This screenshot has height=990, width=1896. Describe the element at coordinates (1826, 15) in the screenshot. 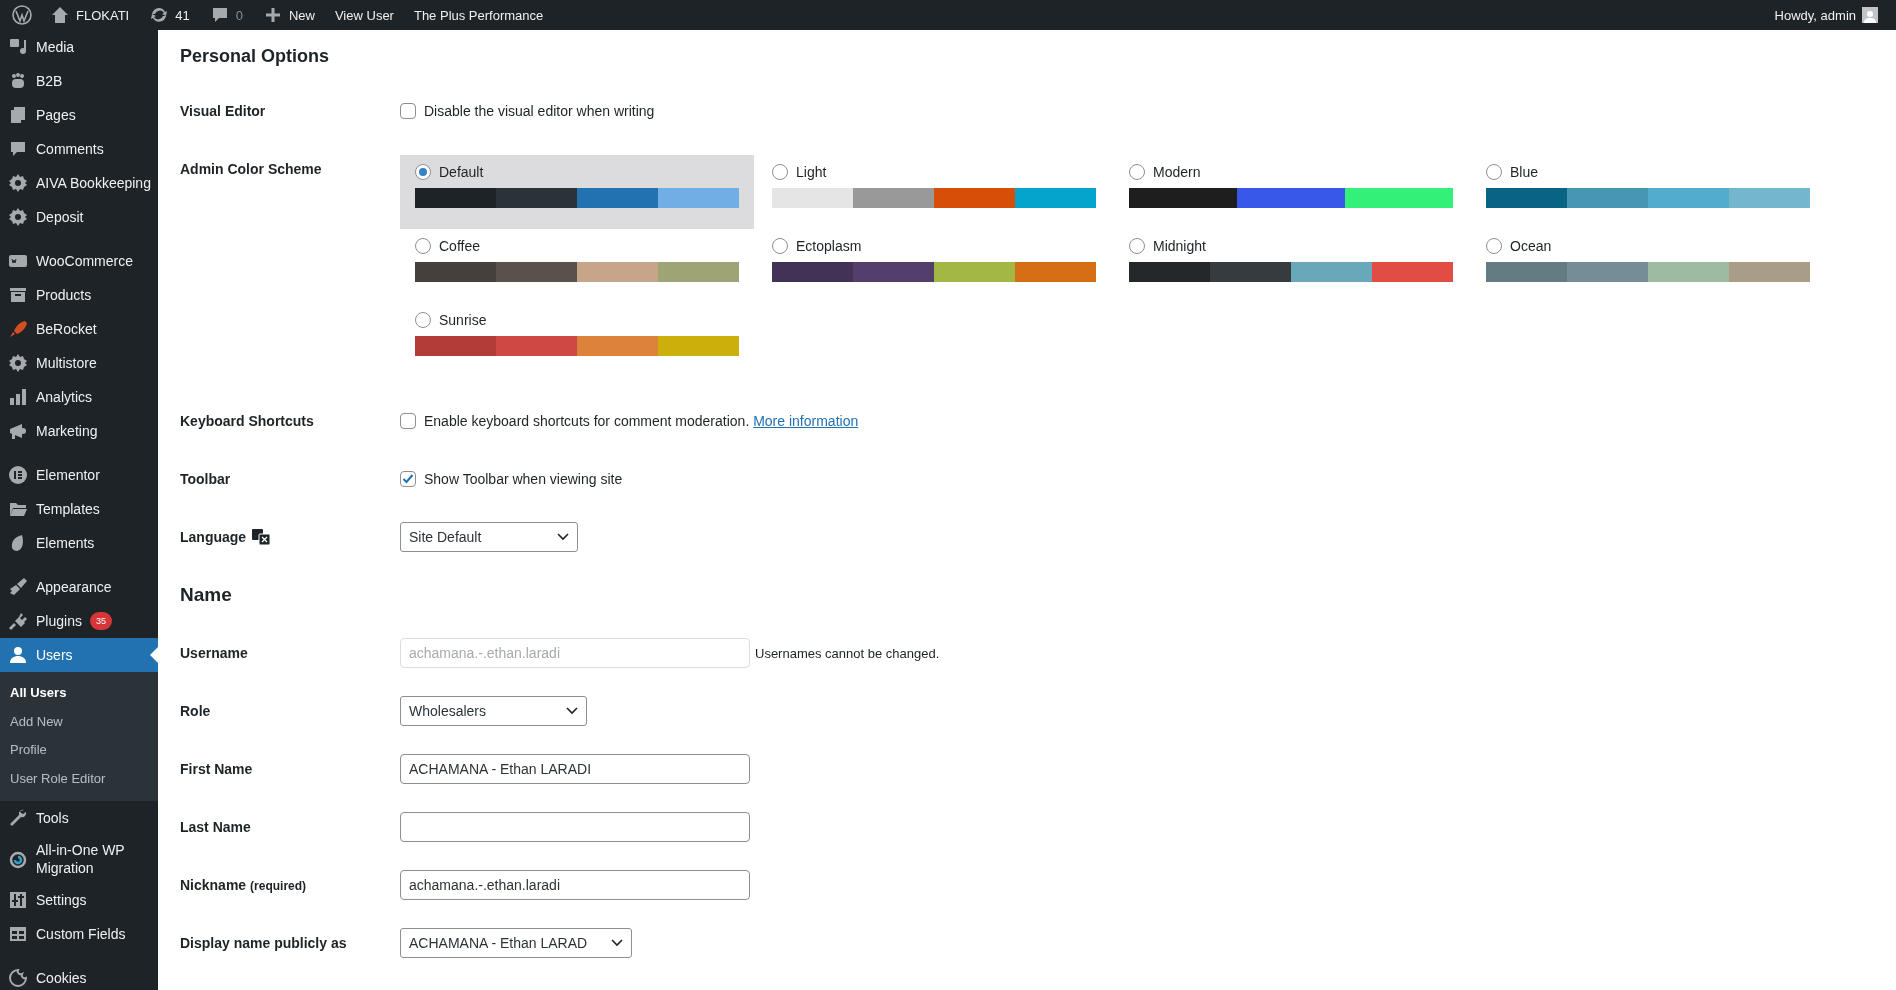

I see `account-link: Howdy, admin` at that location.